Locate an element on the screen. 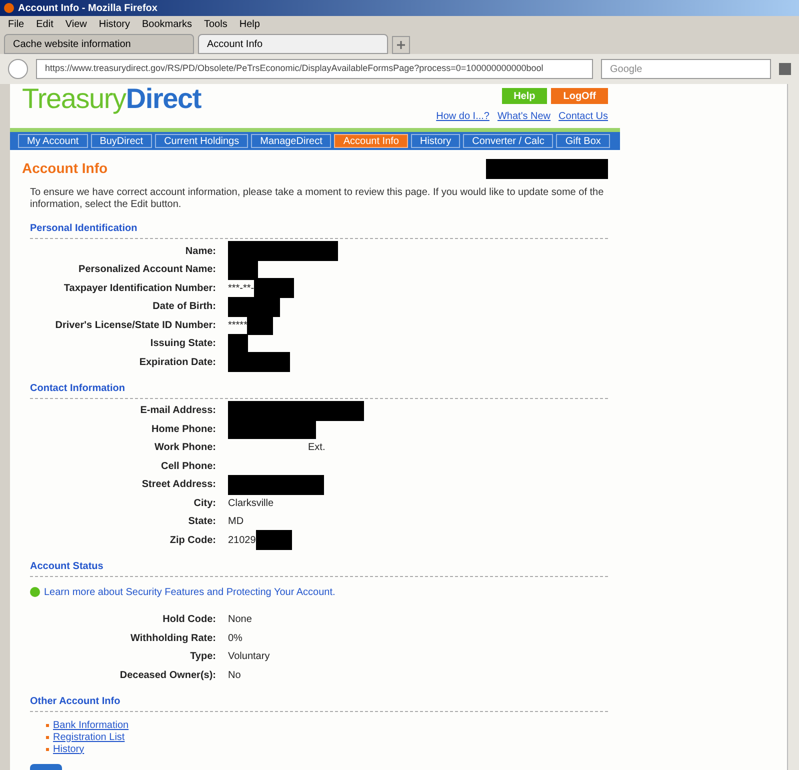  field-value: Ext. is located at coordinates (317, 448).